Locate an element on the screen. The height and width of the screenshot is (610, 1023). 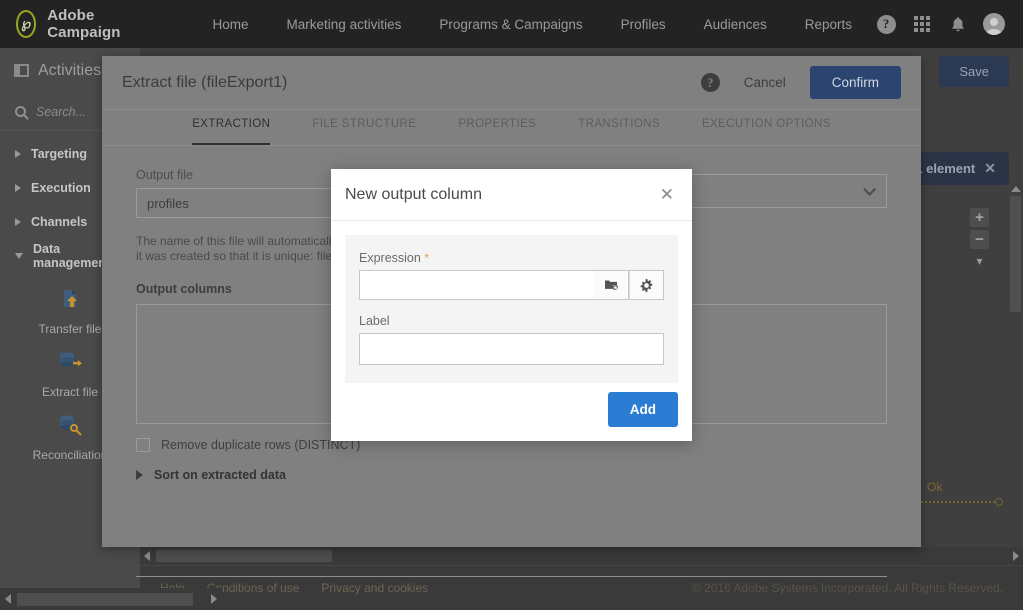
sidebar-activity-label: Transfer file is located at coordinates (70, 329).